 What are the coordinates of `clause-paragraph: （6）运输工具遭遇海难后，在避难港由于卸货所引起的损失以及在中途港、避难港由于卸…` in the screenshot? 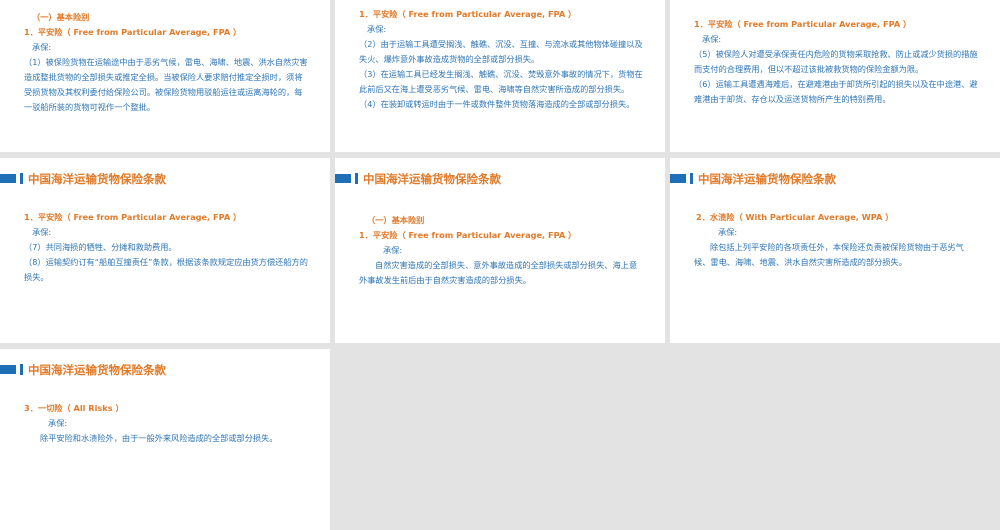 It's located at (836, 91).